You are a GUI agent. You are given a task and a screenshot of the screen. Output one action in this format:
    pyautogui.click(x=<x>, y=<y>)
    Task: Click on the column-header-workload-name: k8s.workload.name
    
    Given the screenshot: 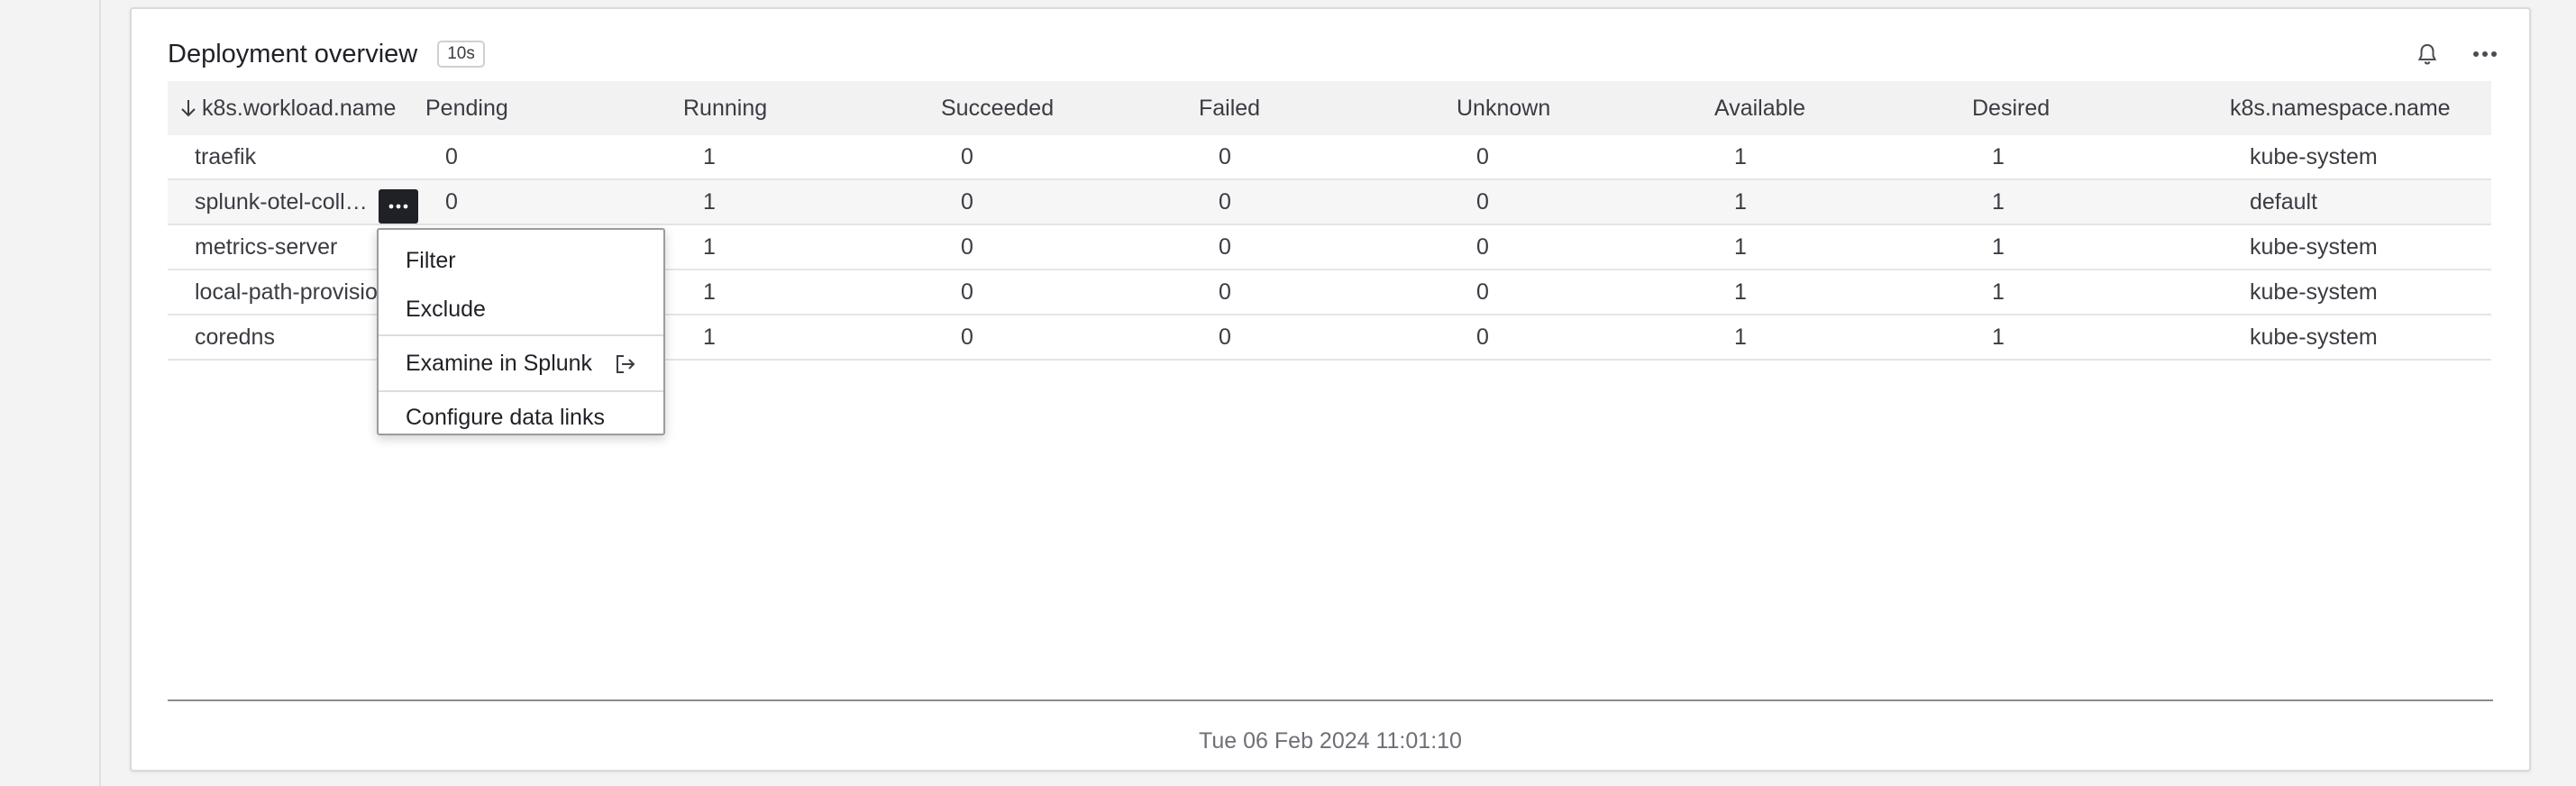 What is the action you would take?
    pyautogui.click(x=296, y=109)
    